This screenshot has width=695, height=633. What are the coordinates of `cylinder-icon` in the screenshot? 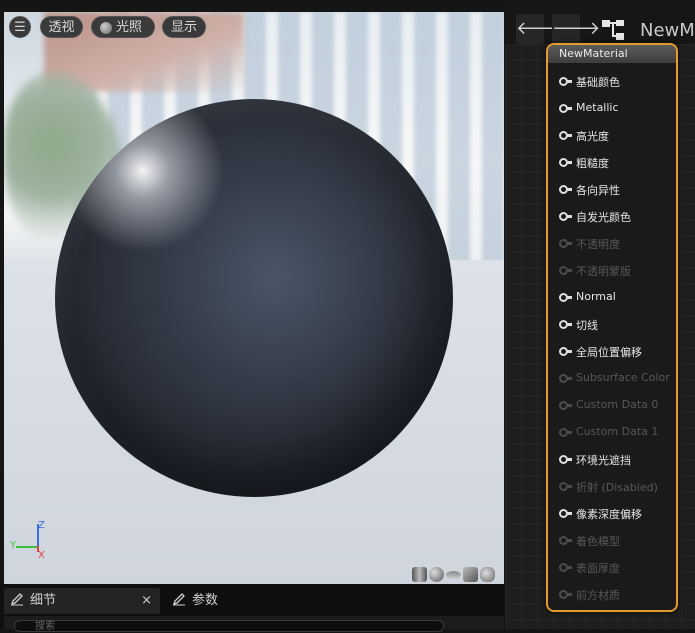 It's located at (419, 574).